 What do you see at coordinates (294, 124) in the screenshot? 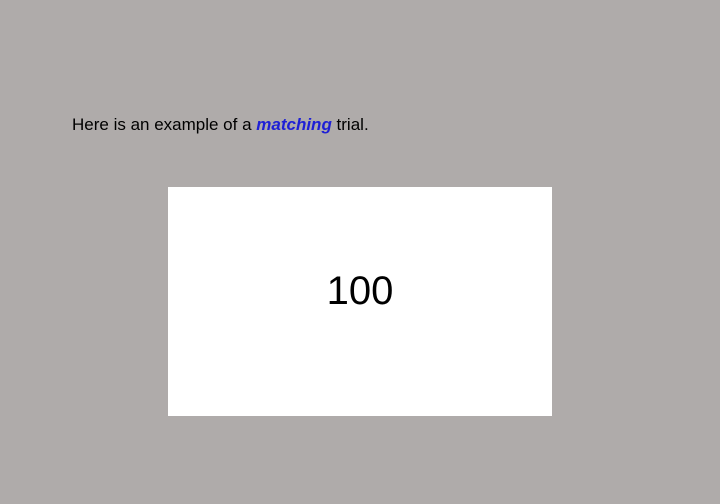
I see `instruction-emphasis: matching` at bounding box center [294, 124].